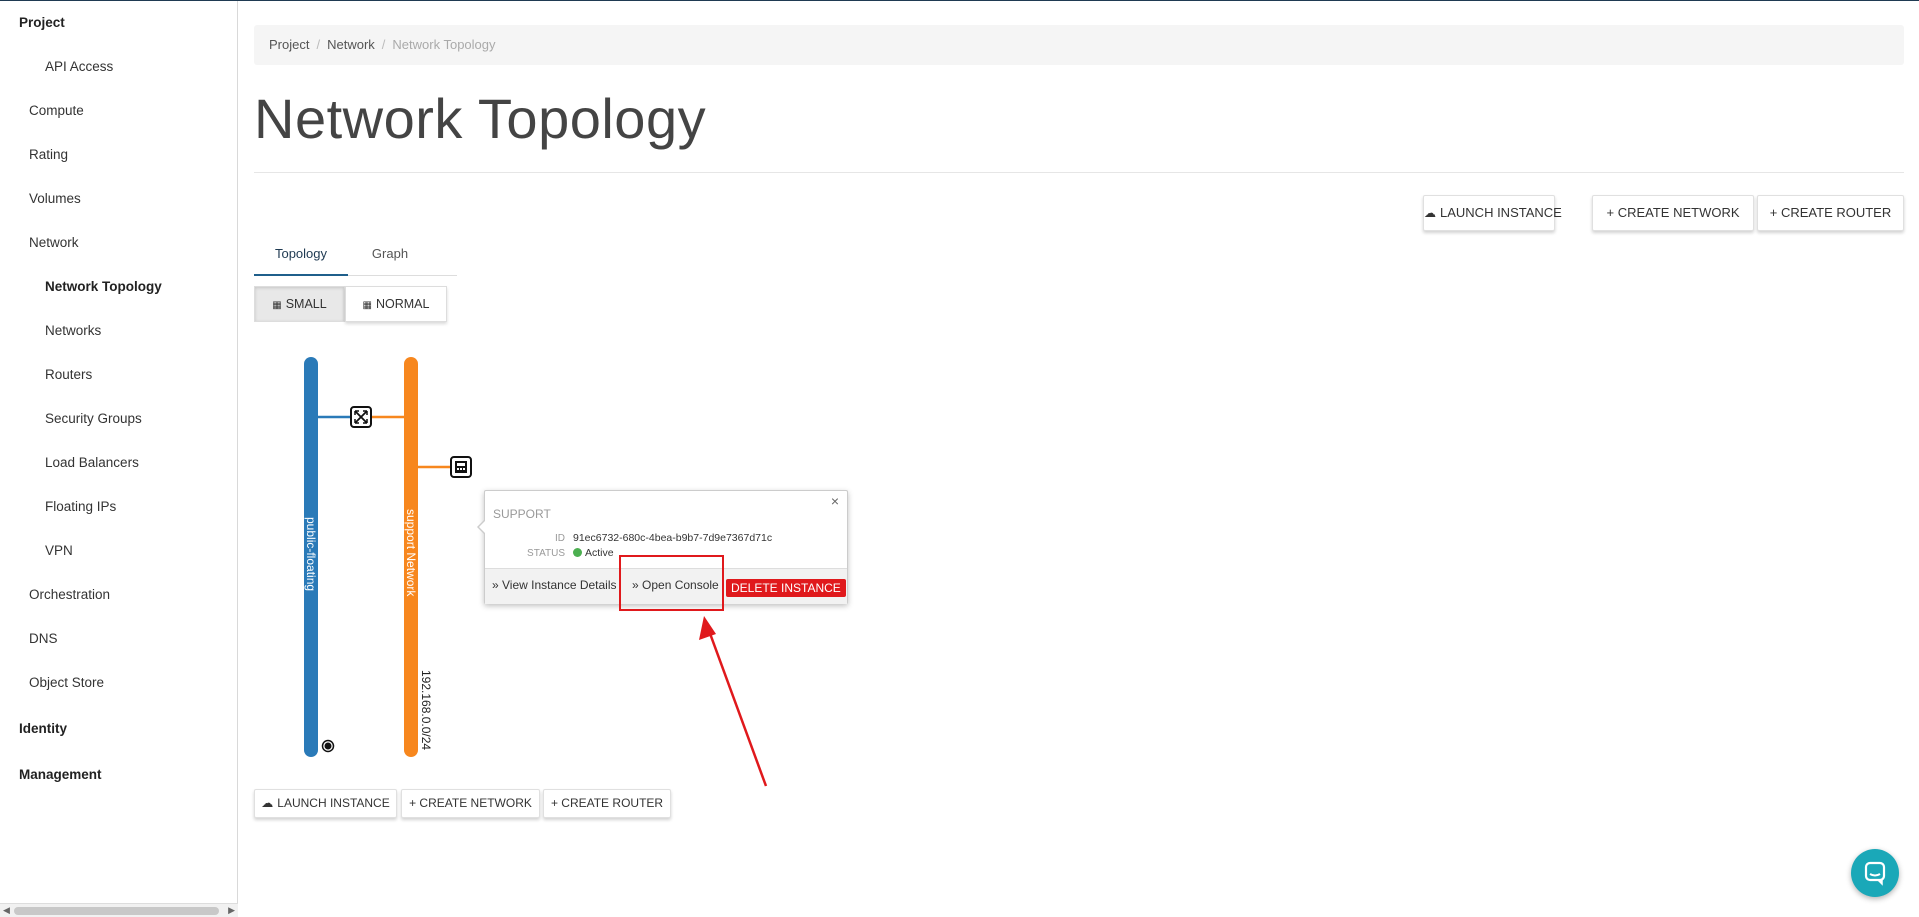  What do you see at coordinates (1079, 45) in the screenshot?
I see `breadcrumb: Project / Network / Network Topology` at bounding box center [1079, 45].